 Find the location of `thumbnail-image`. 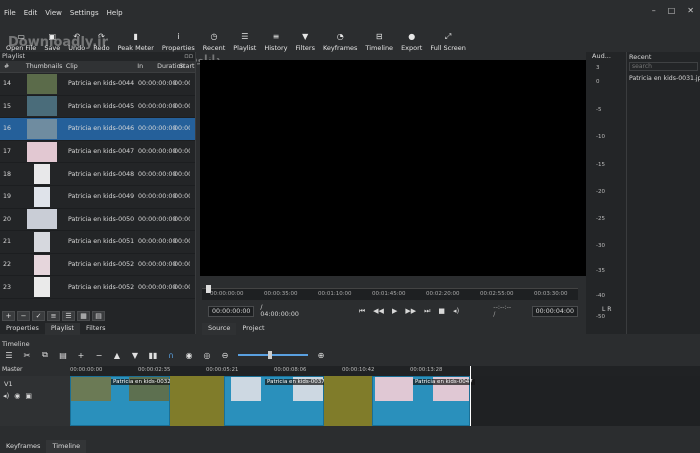

thumbnail-image is located at coordinates (42, 128).